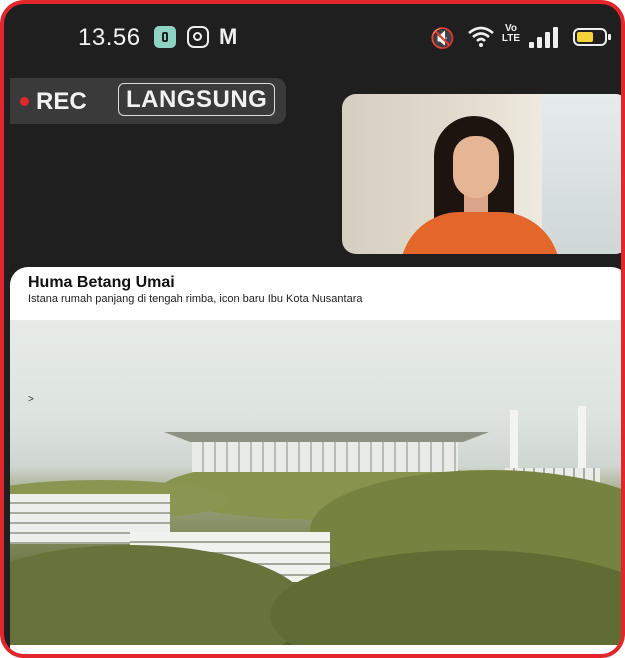  What do you see at coordinates (442, 39) in the screenshot?
I see `mute-icon: 🔇` at bounding box center [442, 39].